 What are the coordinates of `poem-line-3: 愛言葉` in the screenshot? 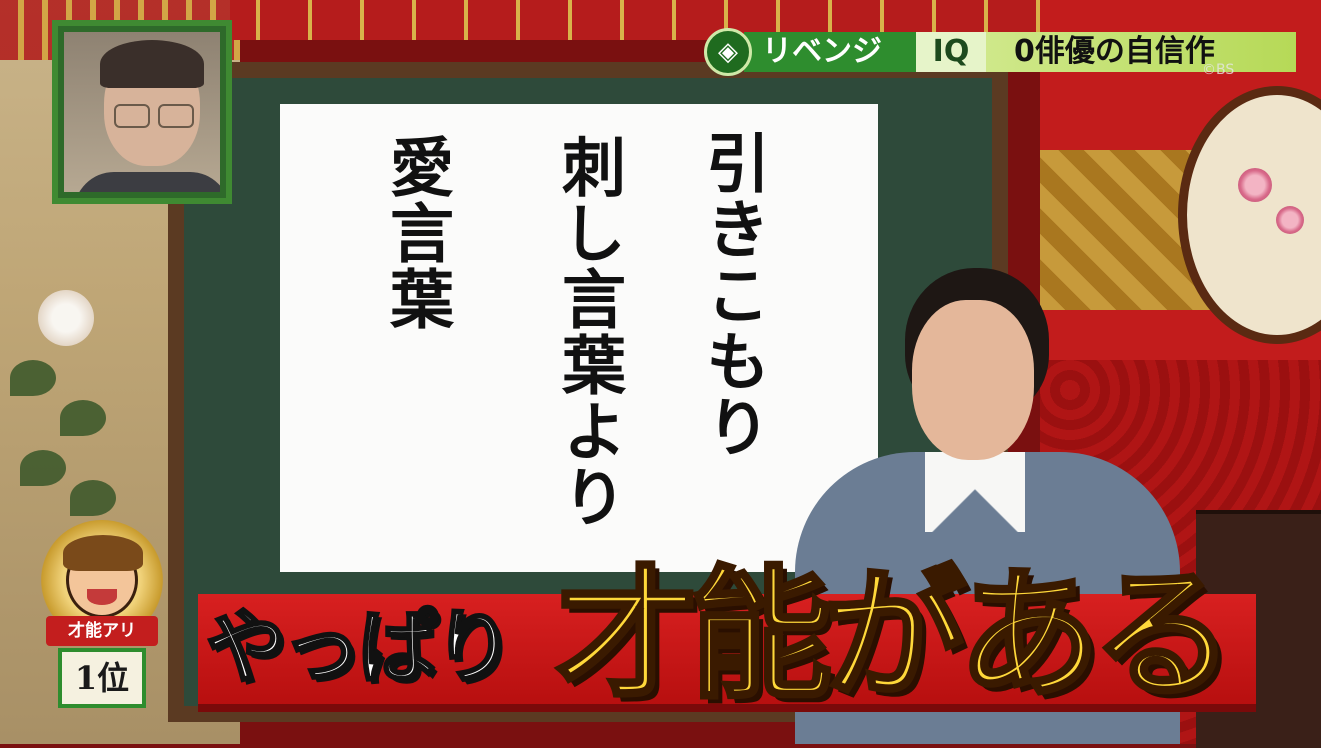 It's located at (416, 233).